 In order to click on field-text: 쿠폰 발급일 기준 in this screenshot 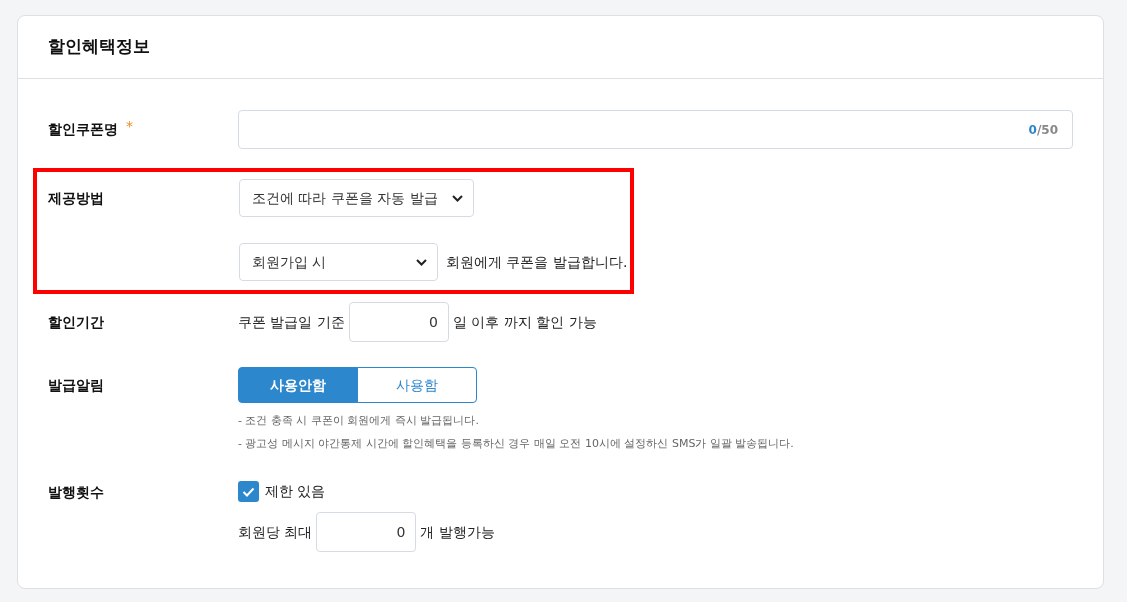, I will do `click(291, 322)`.